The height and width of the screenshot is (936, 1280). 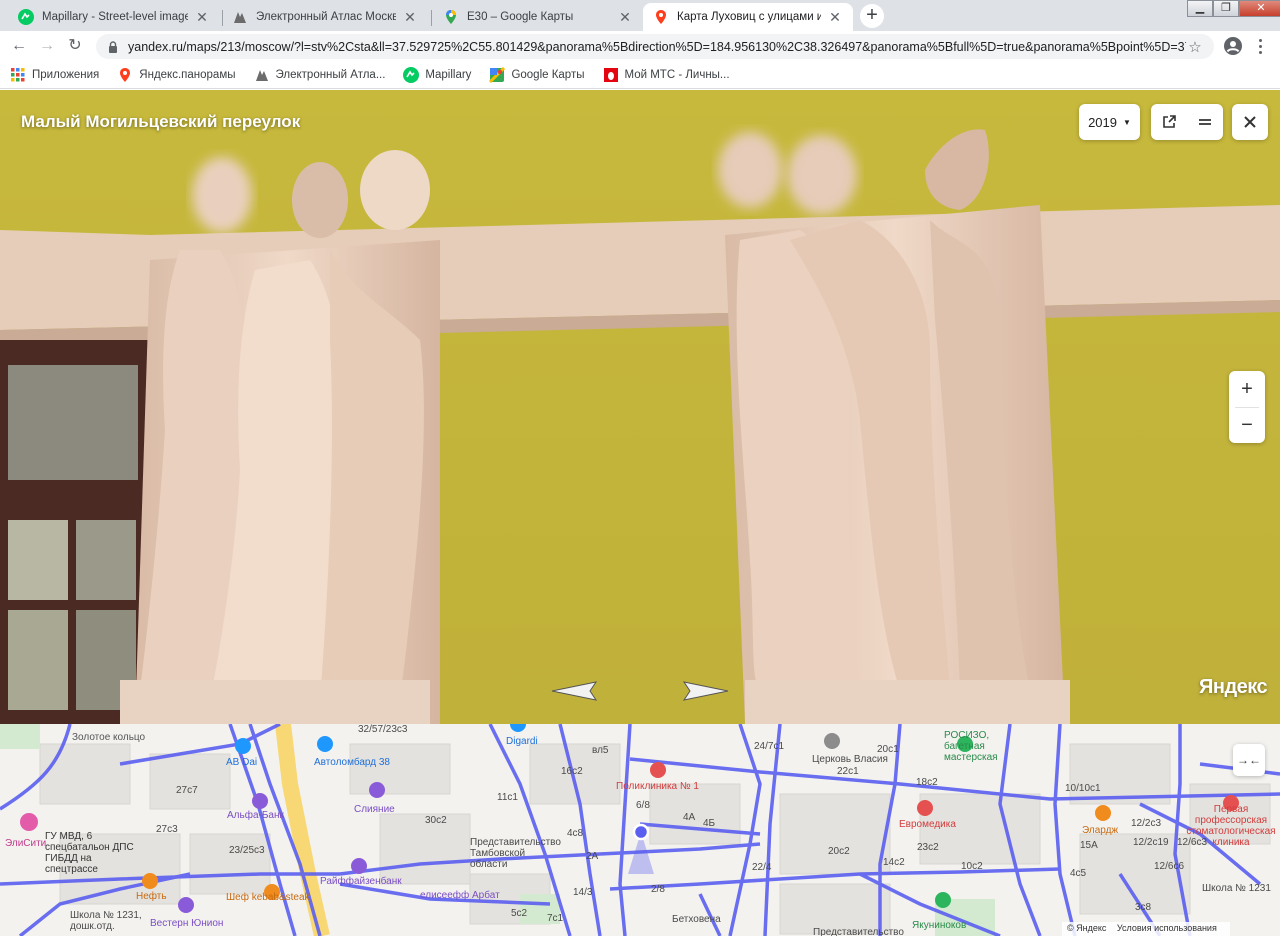 I want to click on mapillary-icon, so click(x=411, y=74).